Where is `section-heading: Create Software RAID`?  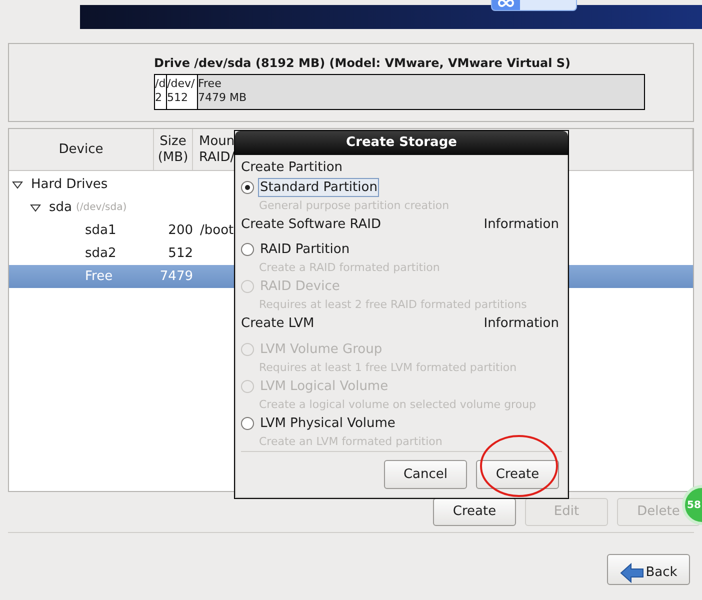
section-heading: Create Software RAID is located at coordinates (311, 225).